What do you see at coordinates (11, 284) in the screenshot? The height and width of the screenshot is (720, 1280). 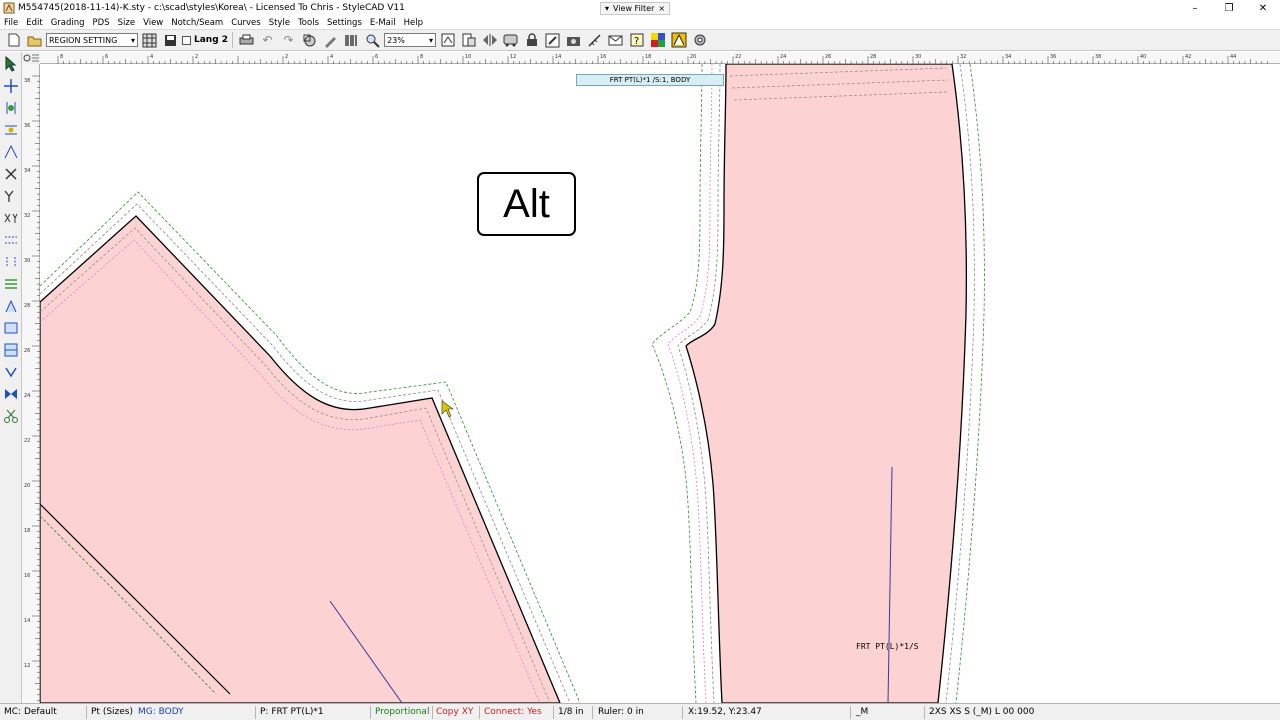 I see `distribute-button` at bounding box center [11, 284].